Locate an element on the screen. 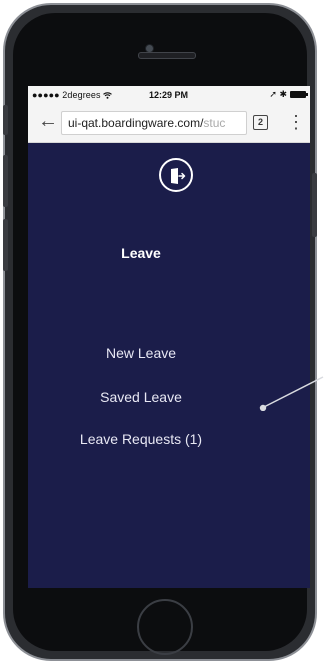 Image resolution: width=328 pixels, height=666 pixels. status-bar: ●●●●● 2degrees 12:29 PM ➚ ✱ is located at coordinates (169, 95).